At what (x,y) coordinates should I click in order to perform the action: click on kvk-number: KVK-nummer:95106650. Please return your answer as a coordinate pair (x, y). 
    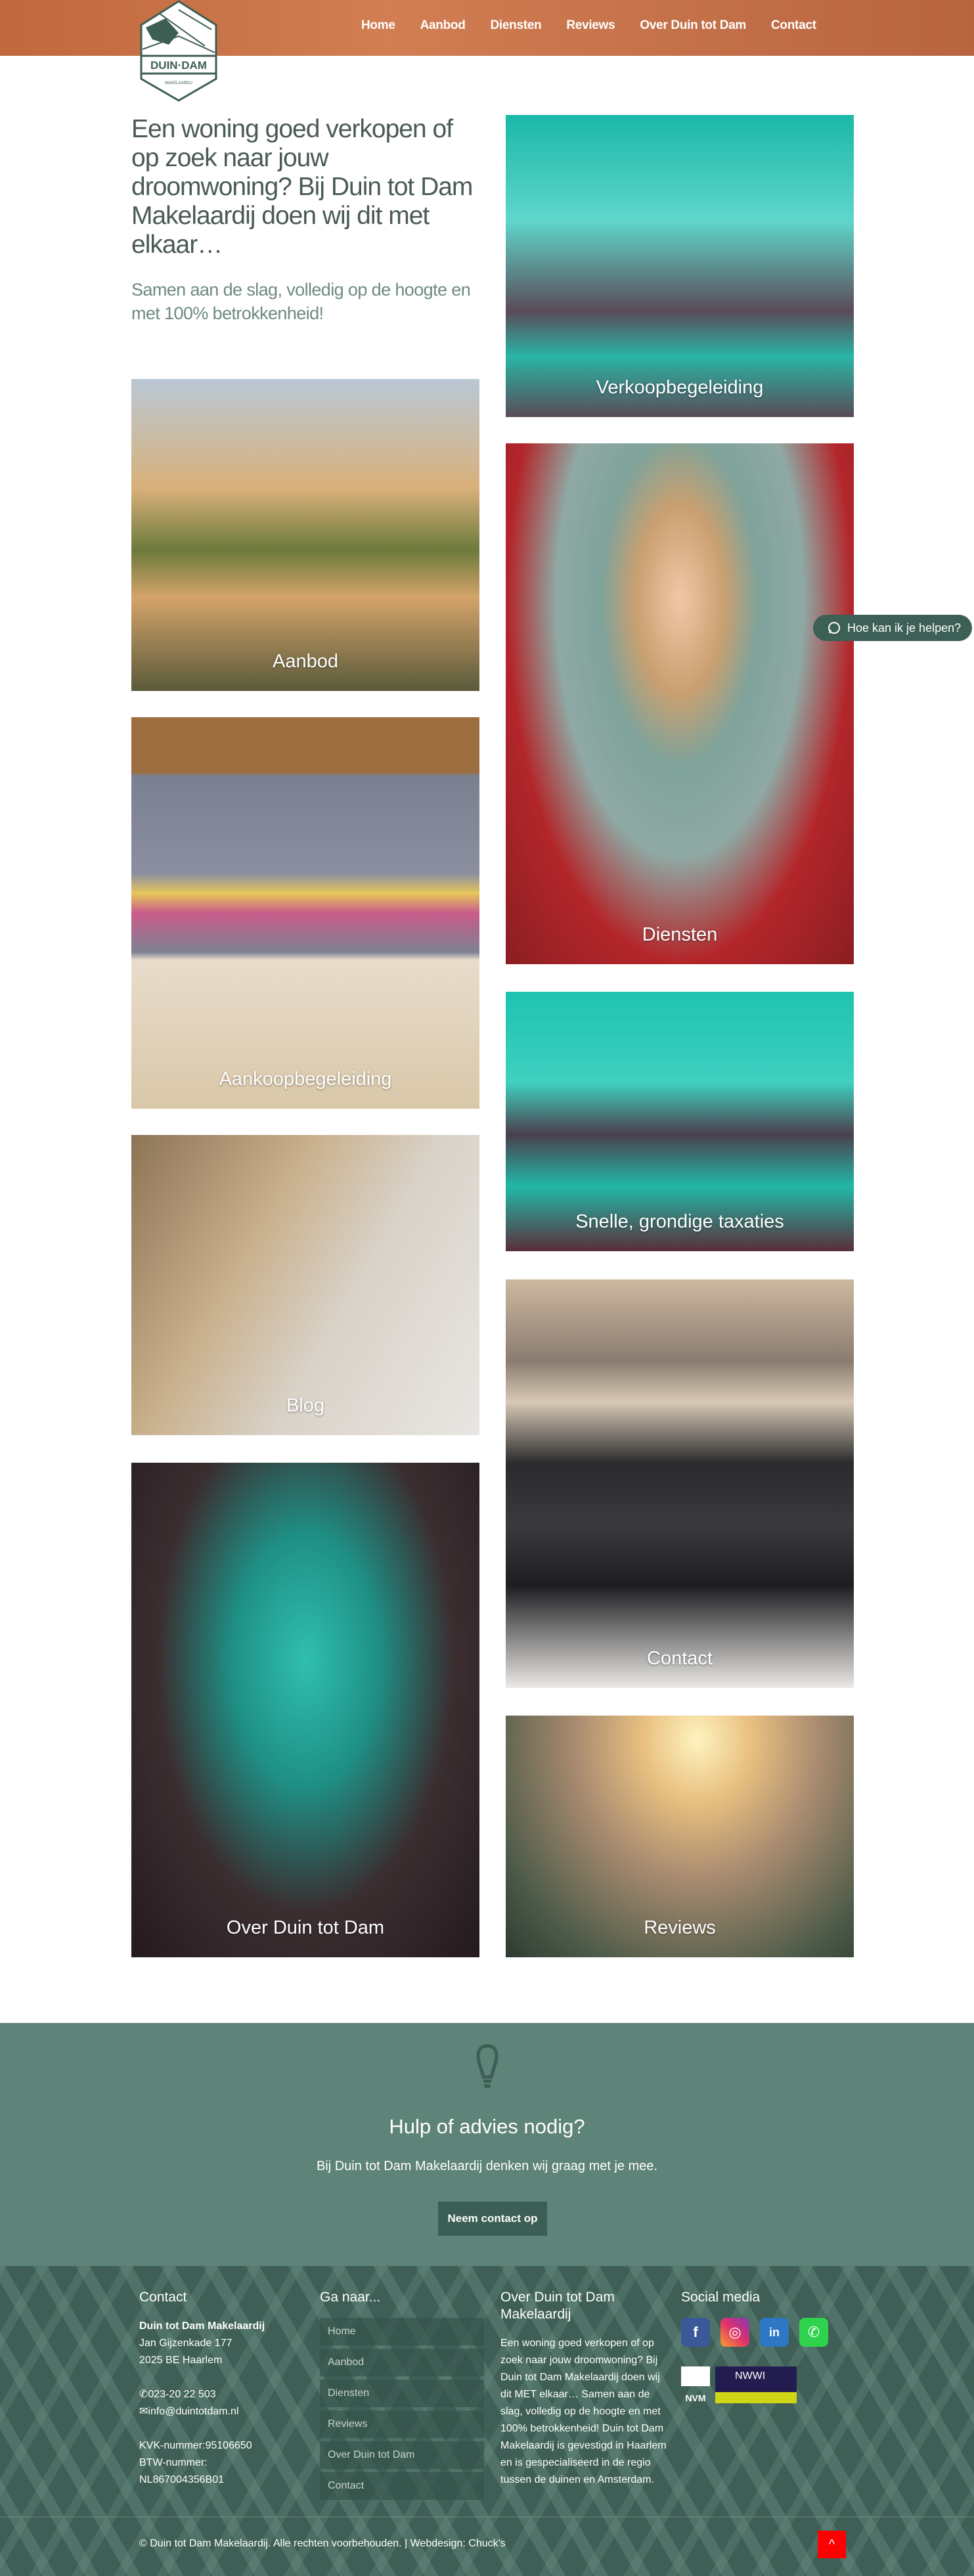
    Looking at the image, I should click on (195, 2445).